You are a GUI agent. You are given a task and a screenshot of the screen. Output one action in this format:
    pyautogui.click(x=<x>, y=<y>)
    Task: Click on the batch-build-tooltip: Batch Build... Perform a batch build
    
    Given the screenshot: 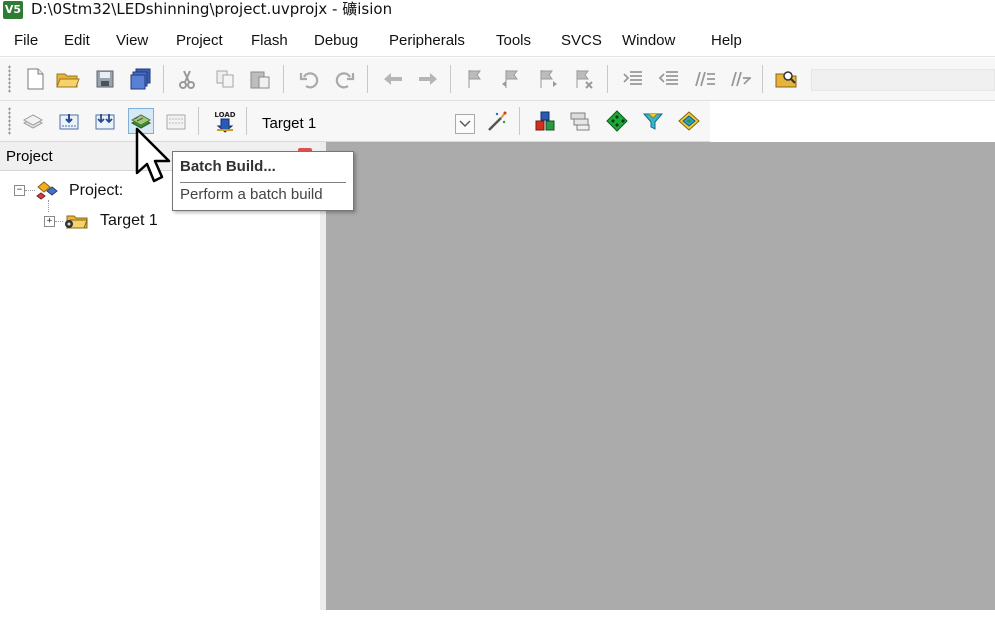 What is the action you would take?
    pyautogui.click(x=263, y=181)
    